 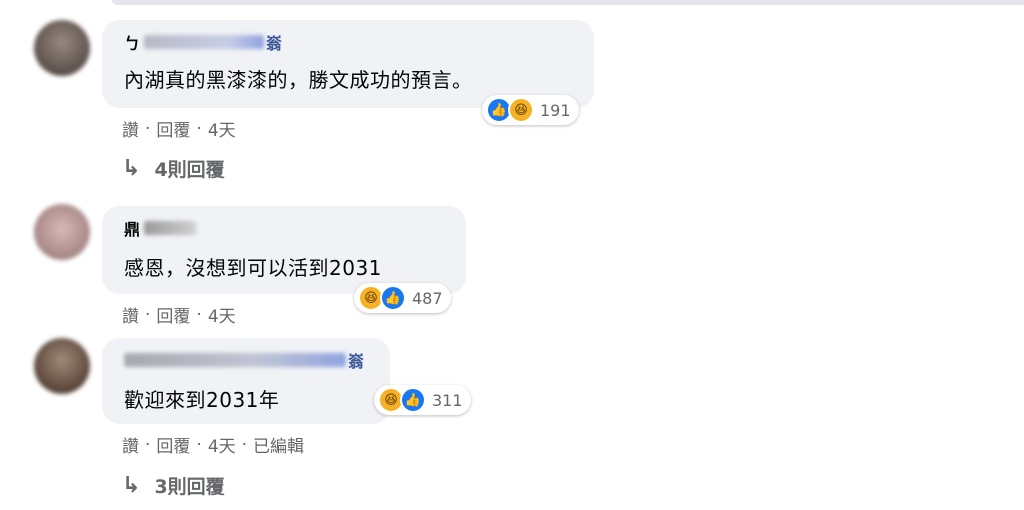 What do you see at coordinates (427, 298) in the screenshot?
I see `reaction-count: 487` at bounding box center [427, 298].